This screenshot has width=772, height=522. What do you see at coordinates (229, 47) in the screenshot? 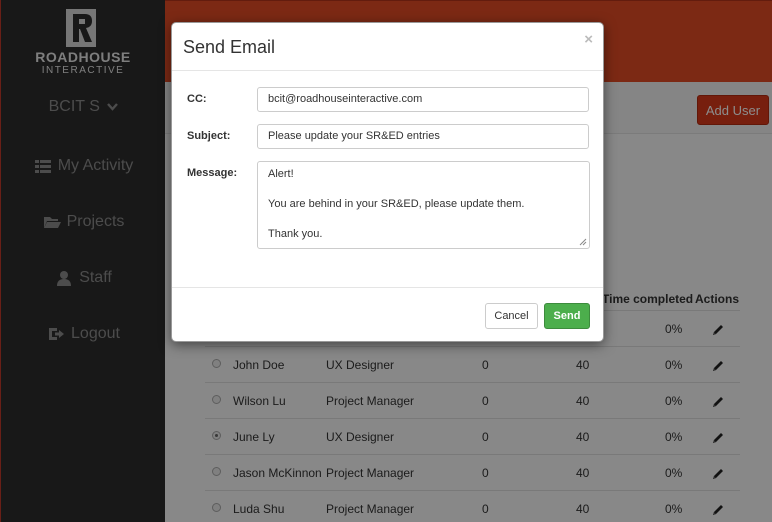
I see `modal-title: Send Email` at bounding box center [229, 47].